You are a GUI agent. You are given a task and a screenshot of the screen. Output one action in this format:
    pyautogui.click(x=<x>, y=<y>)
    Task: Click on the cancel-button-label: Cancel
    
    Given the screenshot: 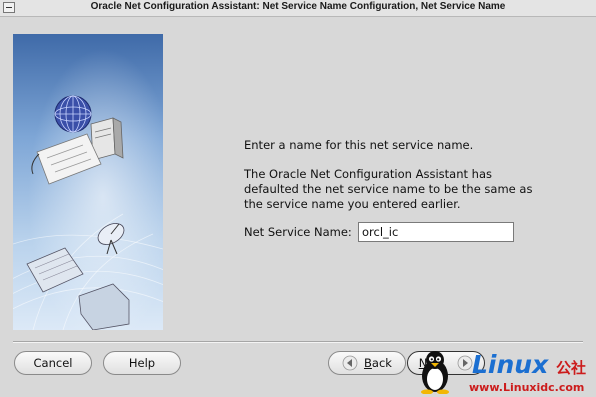 What is the action you would take?
    pyautogui.click(x=53, y=363)
    